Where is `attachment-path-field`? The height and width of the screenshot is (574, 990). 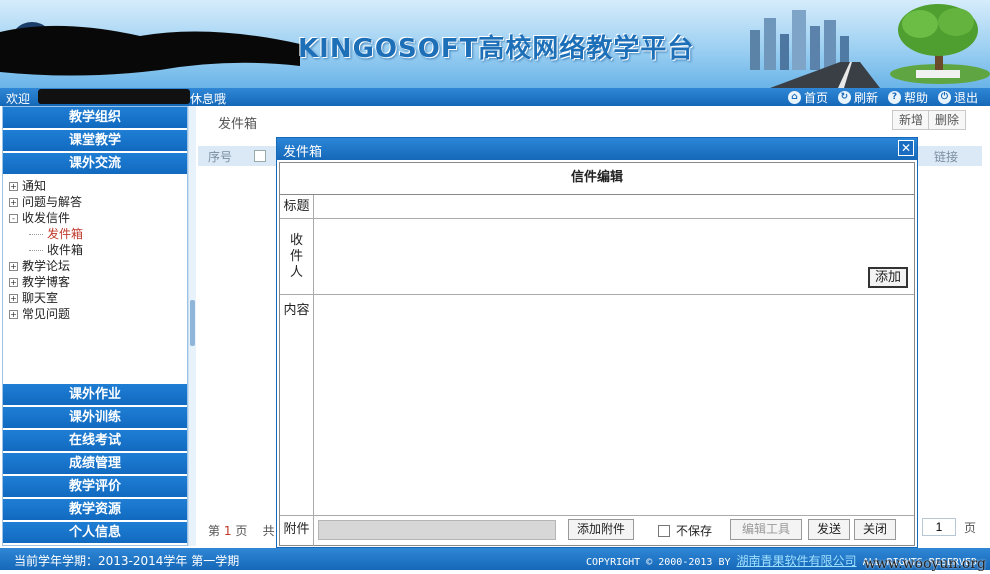 attachment-path-field is located at coordinates (437, 530).